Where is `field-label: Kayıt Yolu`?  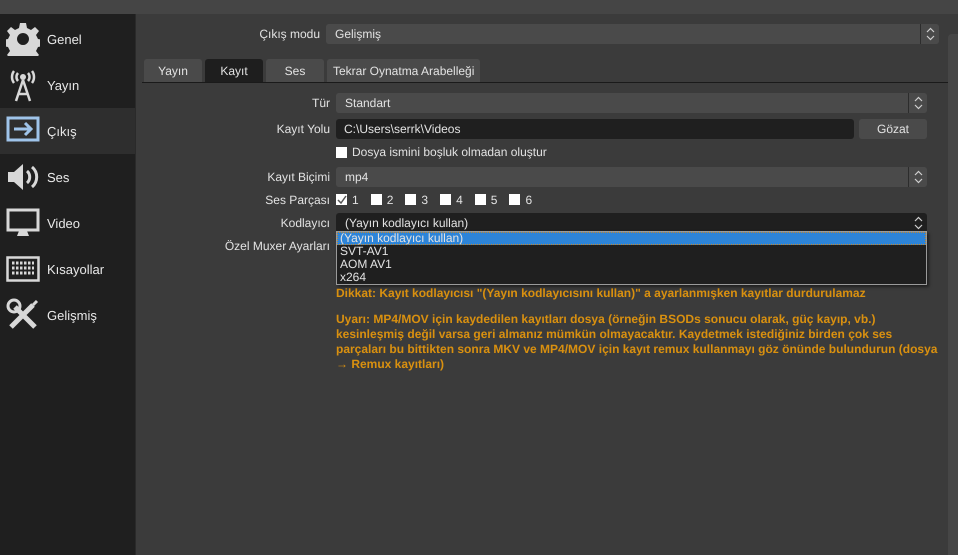
field-label: Kayıt Yolu is located at coordinates (303, 129).